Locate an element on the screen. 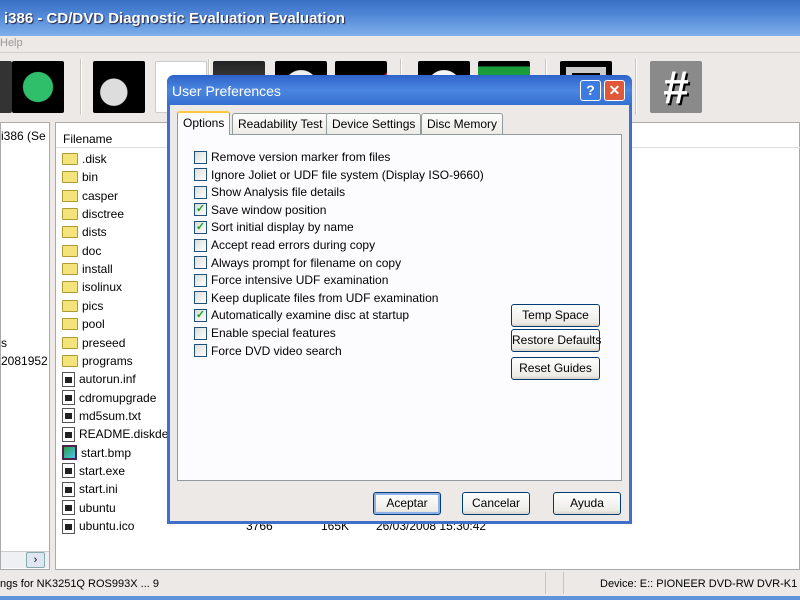 The width and height of the screenshot is (800, 600). temp-space-button: Temp Space is located at coordinates (555, 315).